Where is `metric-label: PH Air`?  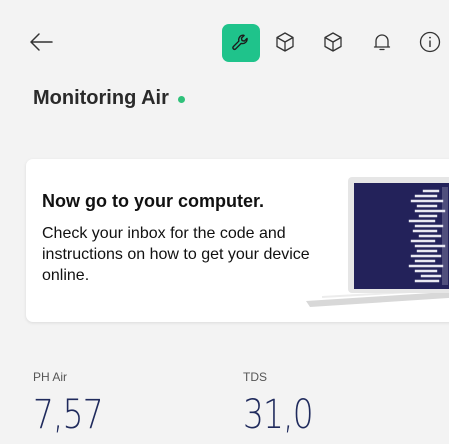 metric-label: PH Air is located at coordinates (50, 377).